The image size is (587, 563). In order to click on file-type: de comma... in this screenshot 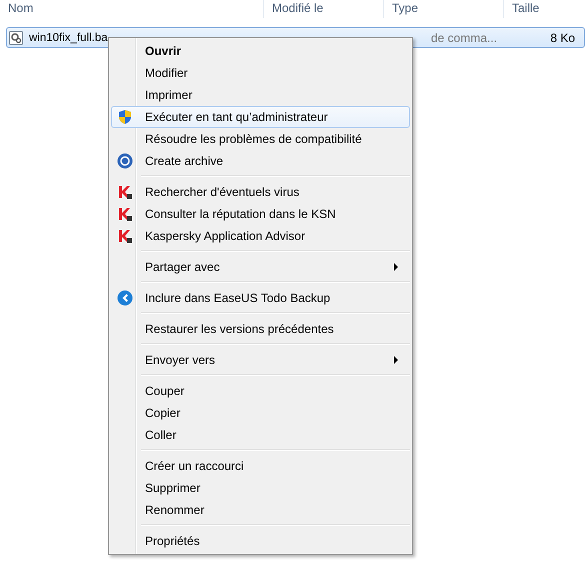, I will do `click(464, 37)`.